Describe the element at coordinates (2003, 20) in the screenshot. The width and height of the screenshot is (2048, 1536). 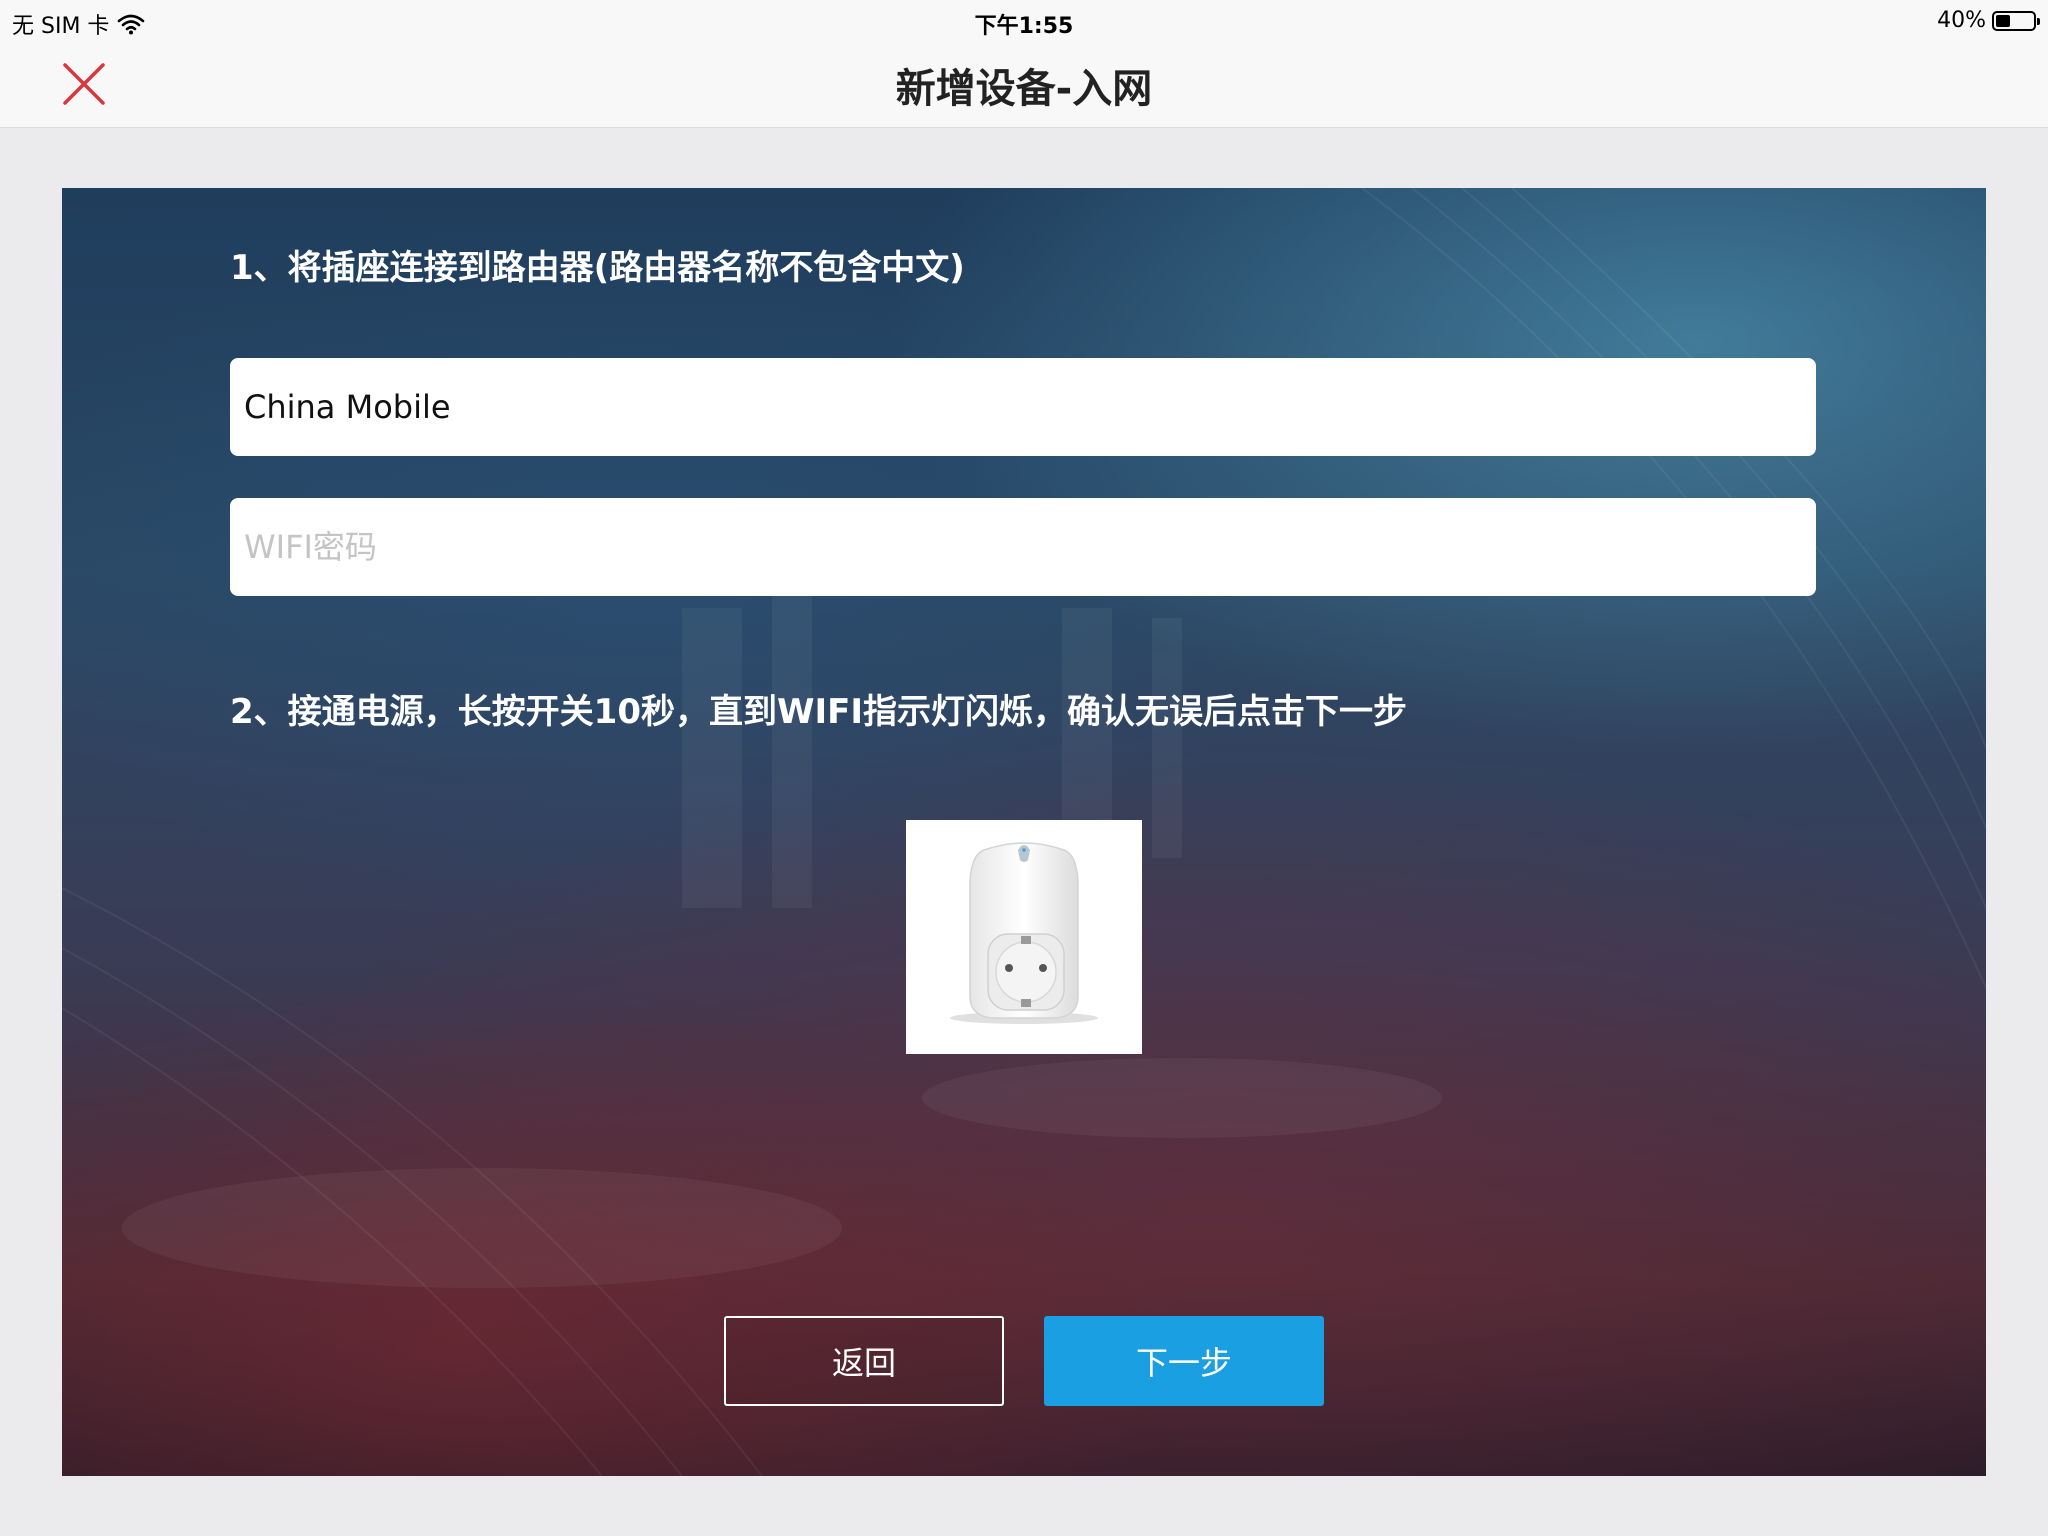
I see `battery-level-fill` at that location.